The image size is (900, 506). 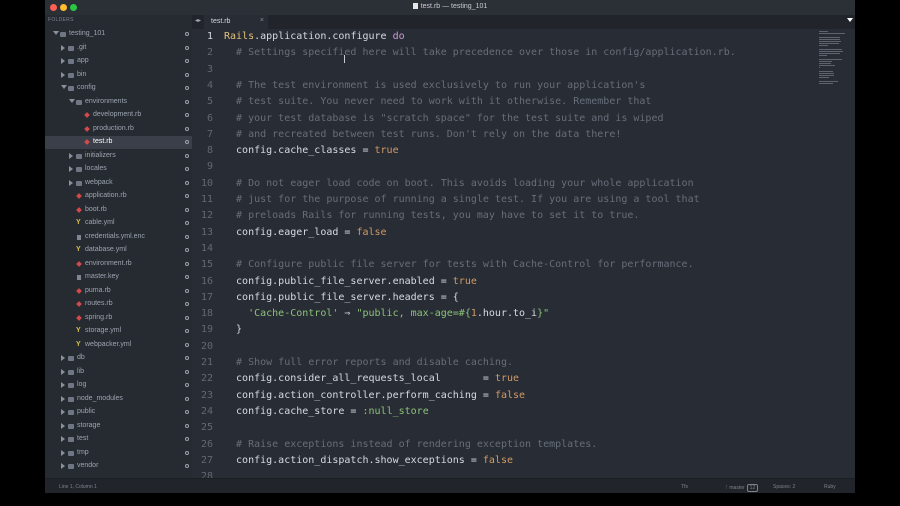 What do you see at coordinates (118, 237) in the screenshot?
I see `sidebar-item-credentials-yml-enc: credentials.yml.enc` at bounding box center [118, 237].